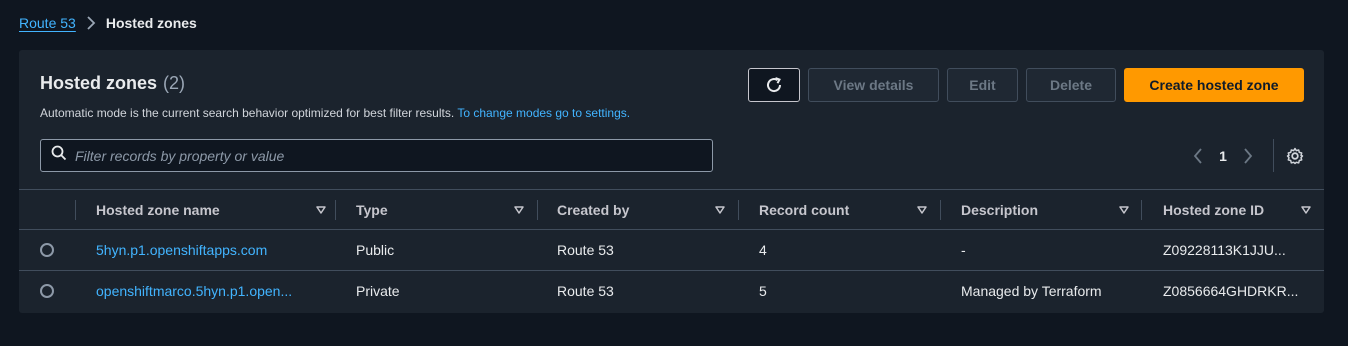  I want to click on breadcrumb-current: Hosted zones, so click(151, 23).